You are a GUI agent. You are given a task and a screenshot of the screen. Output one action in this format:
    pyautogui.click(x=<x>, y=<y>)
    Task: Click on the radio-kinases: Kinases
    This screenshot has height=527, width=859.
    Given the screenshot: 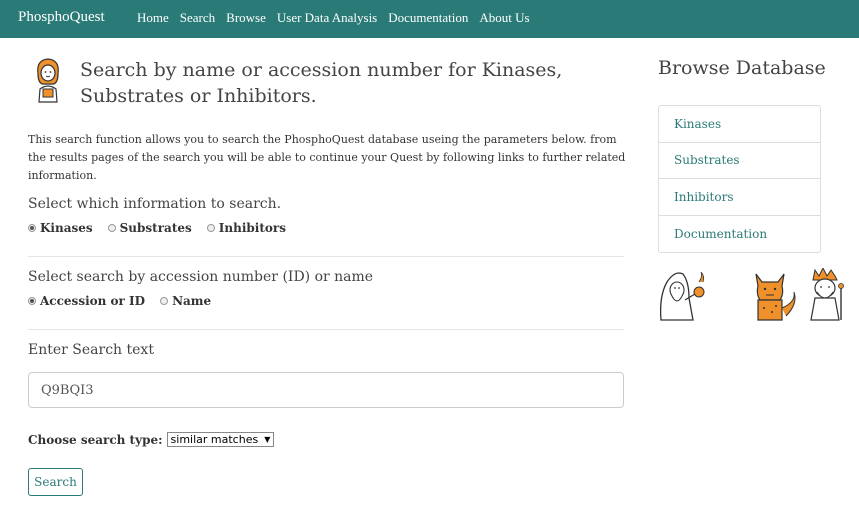 What is the action you would take?
    pyautogui.click(x=60, y=228)
    